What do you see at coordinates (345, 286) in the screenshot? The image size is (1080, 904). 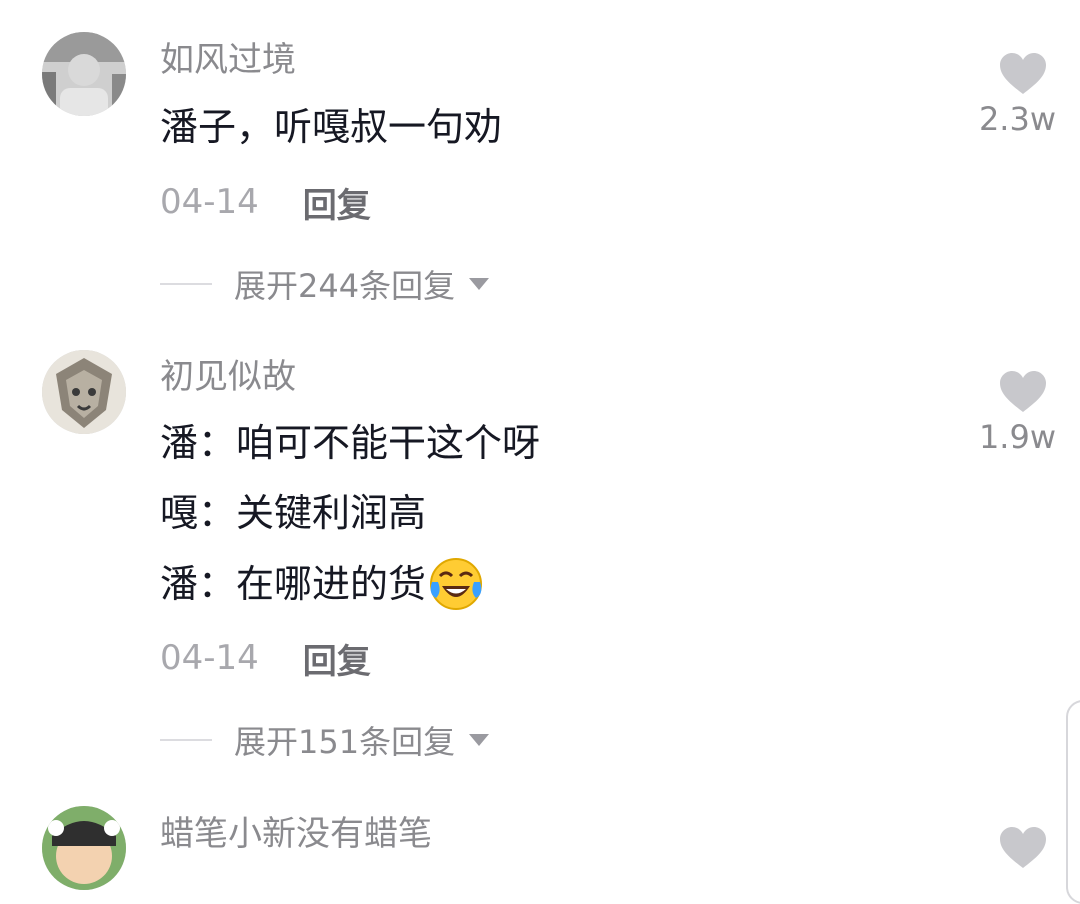 I see `expand-replies-label: 展开244条回复` at bounding box center [345, 286].